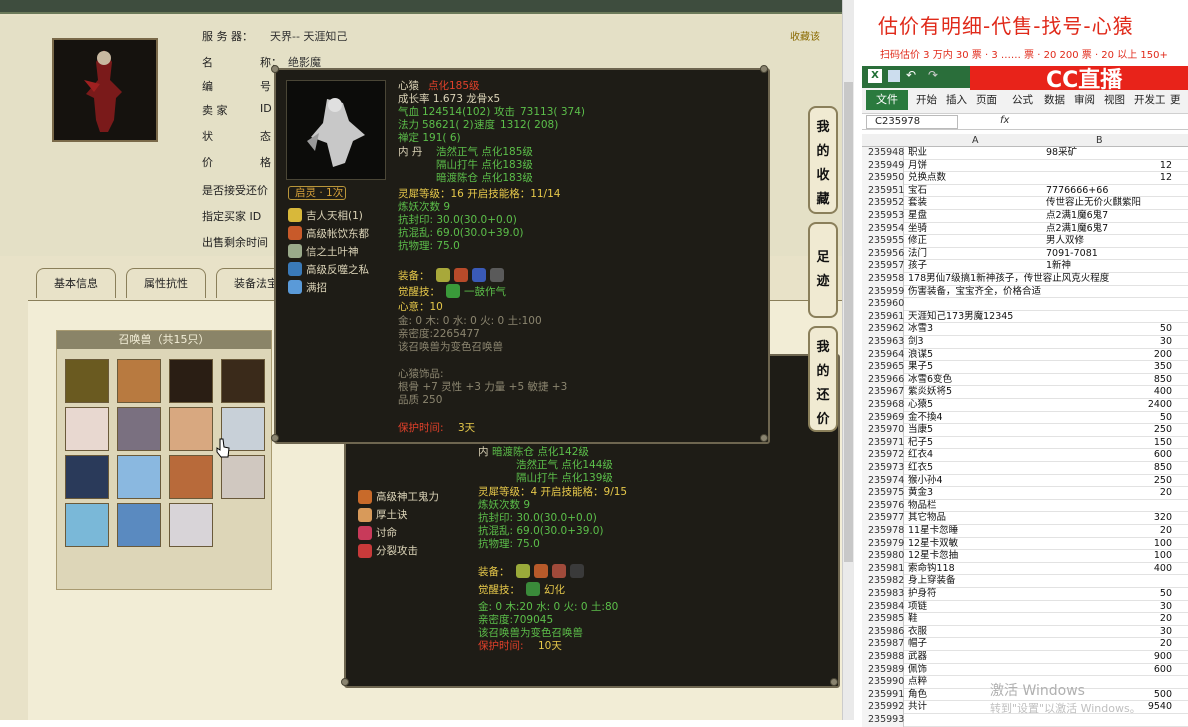 The image size is (1188, 727). What do you see at coordinates (1163, 657) in the screenshot?
I see `cell-b-number: 900` at bounding box center [1163, 657].